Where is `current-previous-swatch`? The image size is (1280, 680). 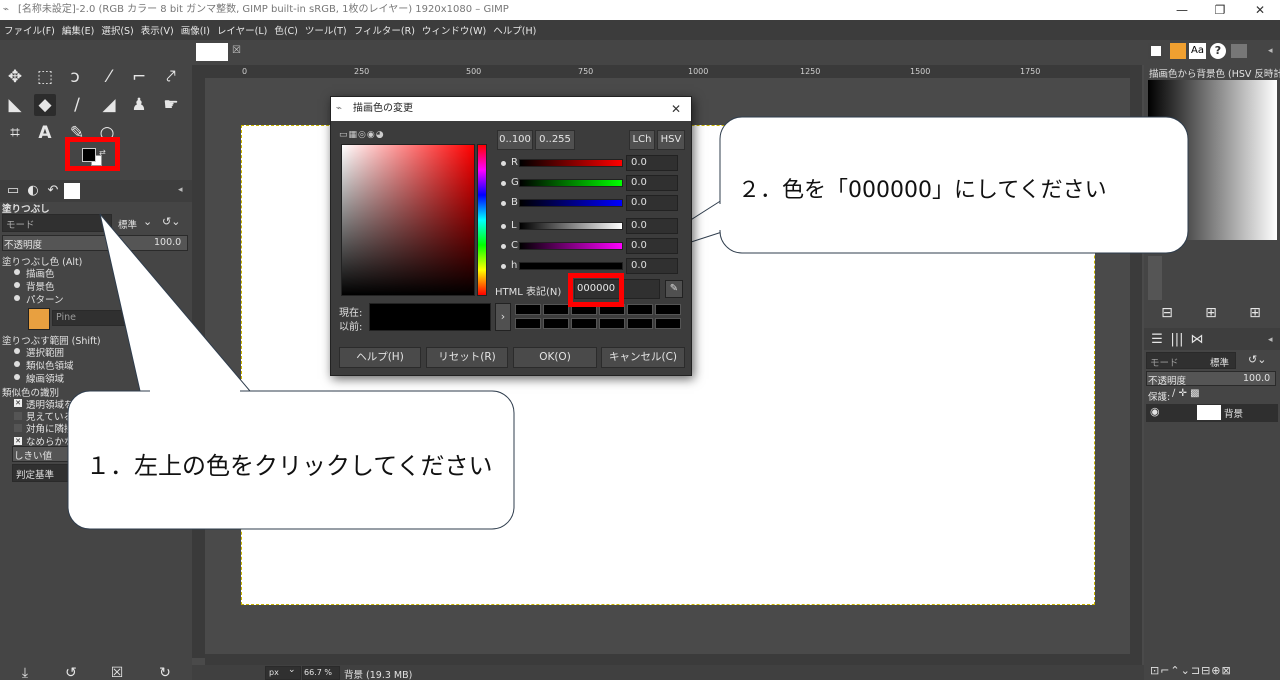
current-previous-swatch is located at coordinates (430, 317).